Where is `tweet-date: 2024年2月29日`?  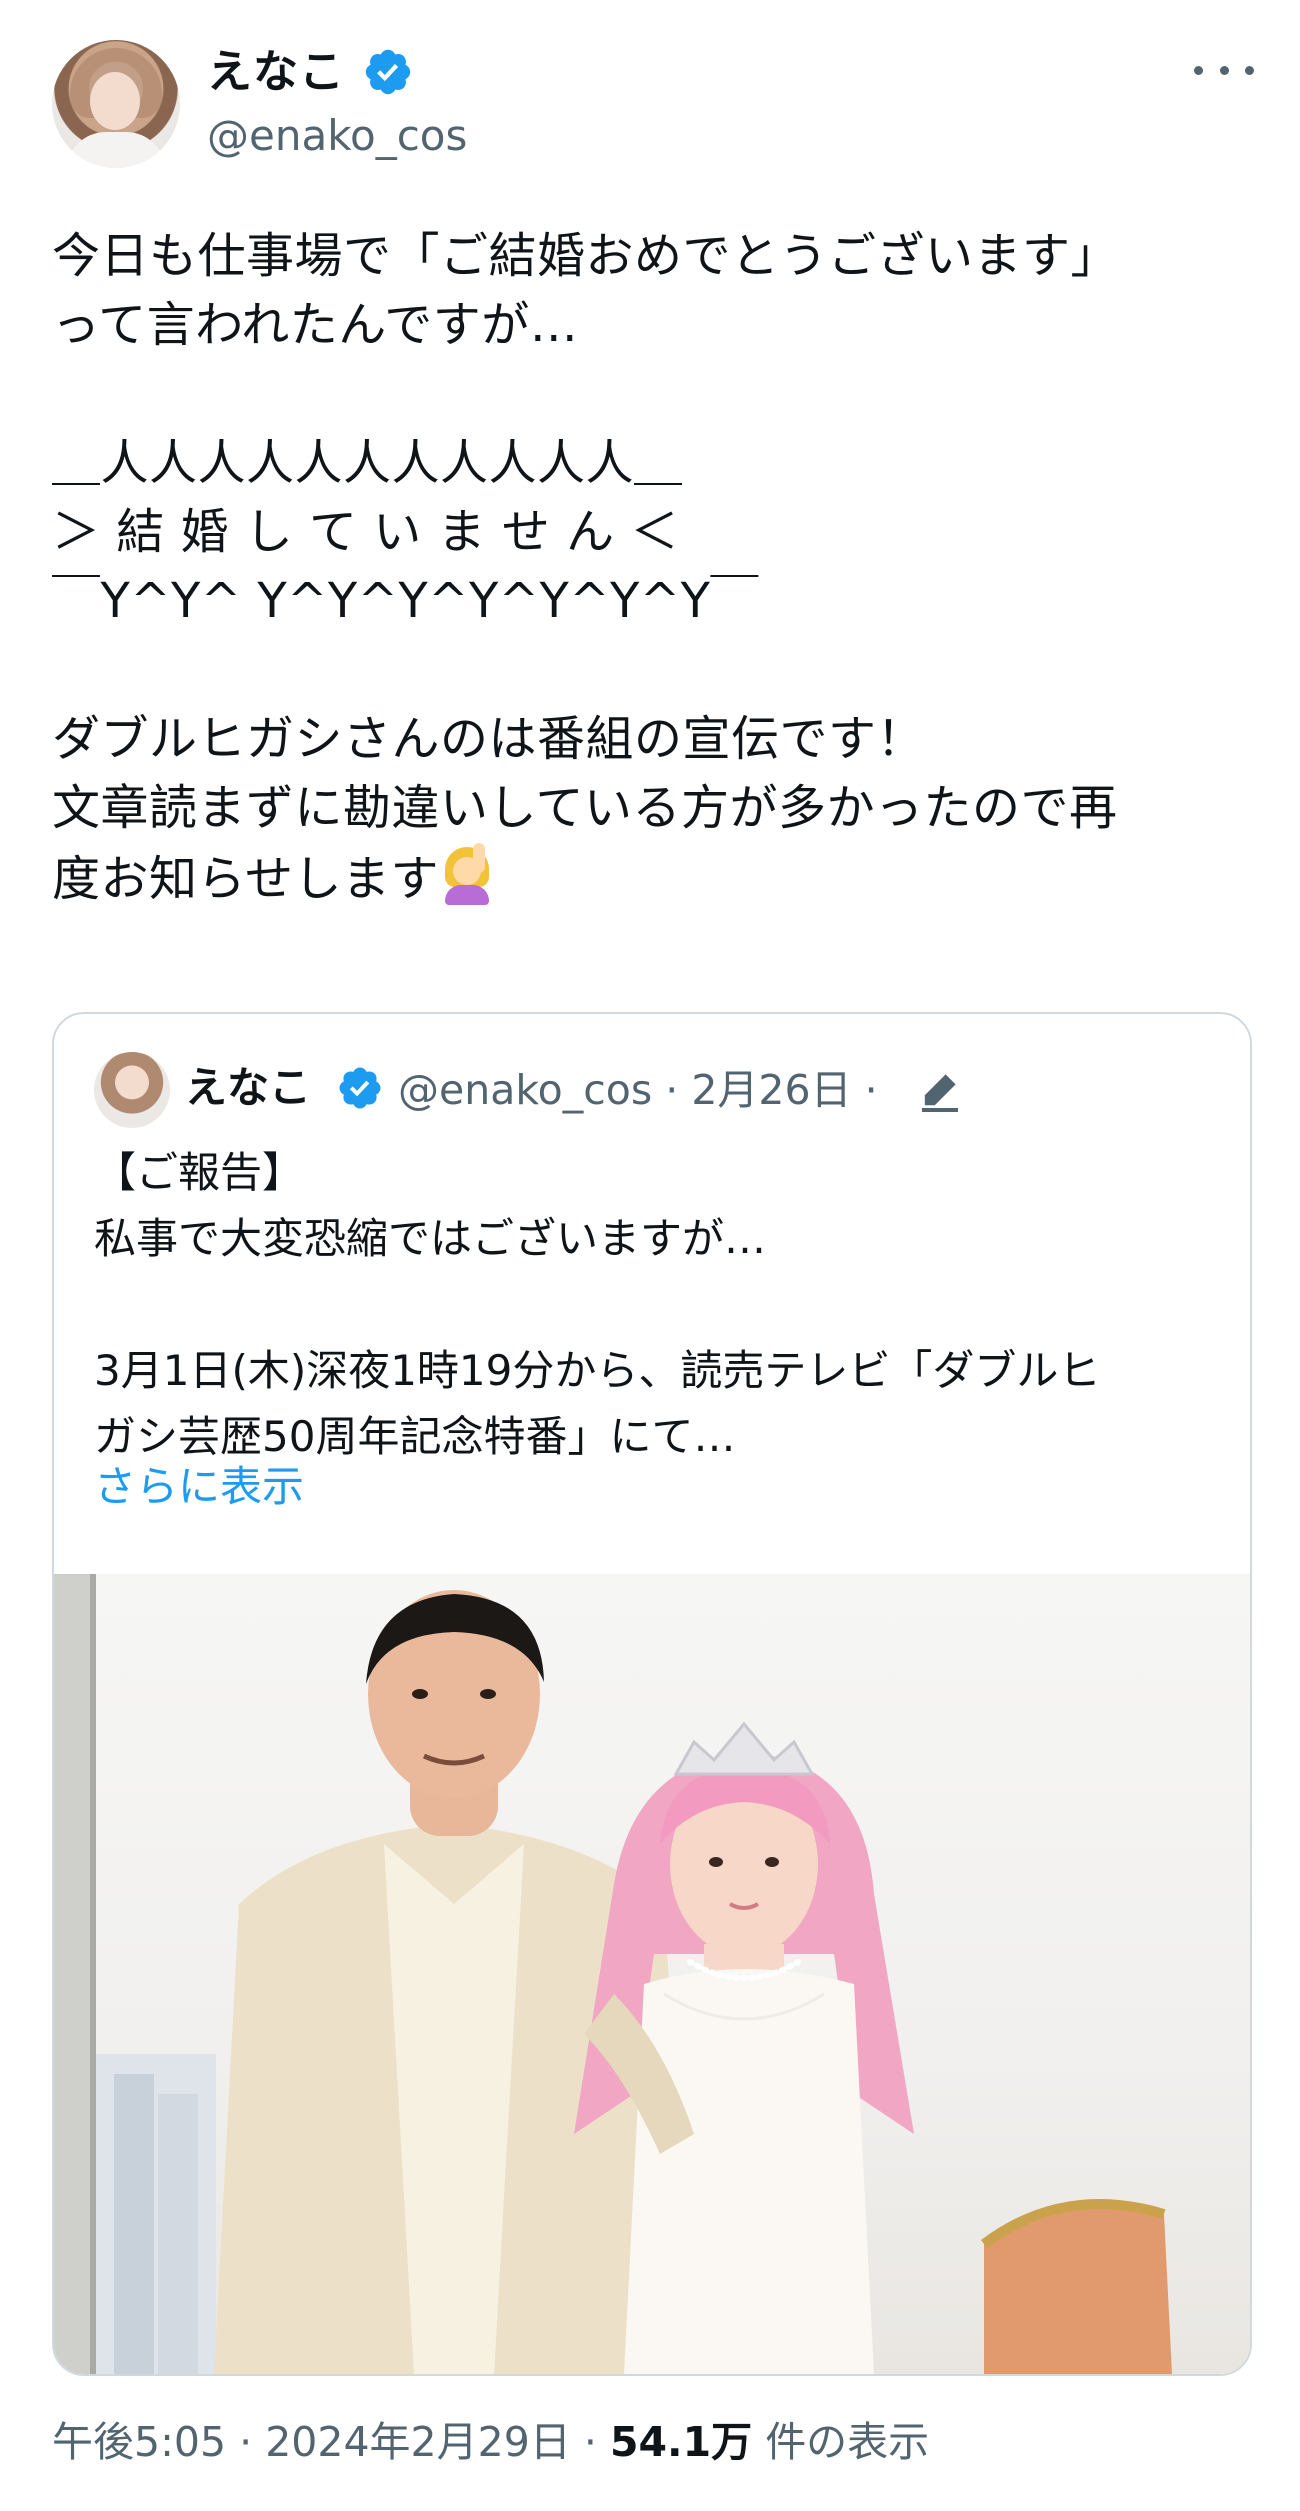
tweet-date: 2024年2月29日 is located at coordinates (418, 2442).